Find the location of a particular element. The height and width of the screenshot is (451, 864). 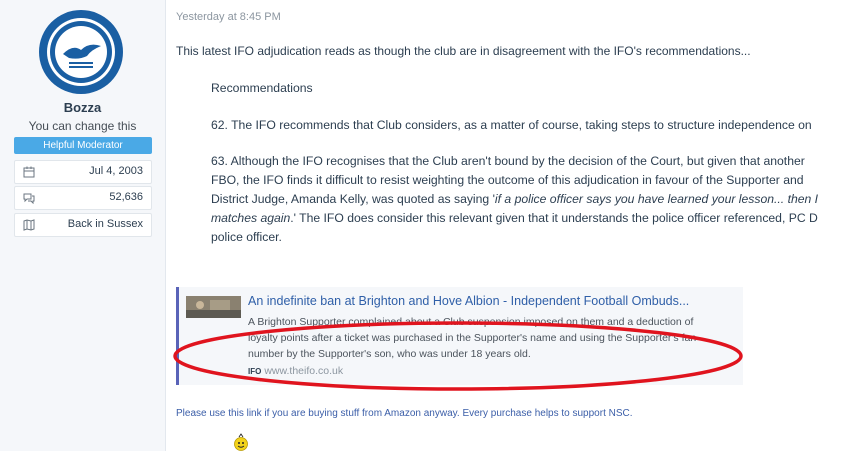

smiley-emoji-icon is located at coordinates (241, 442).